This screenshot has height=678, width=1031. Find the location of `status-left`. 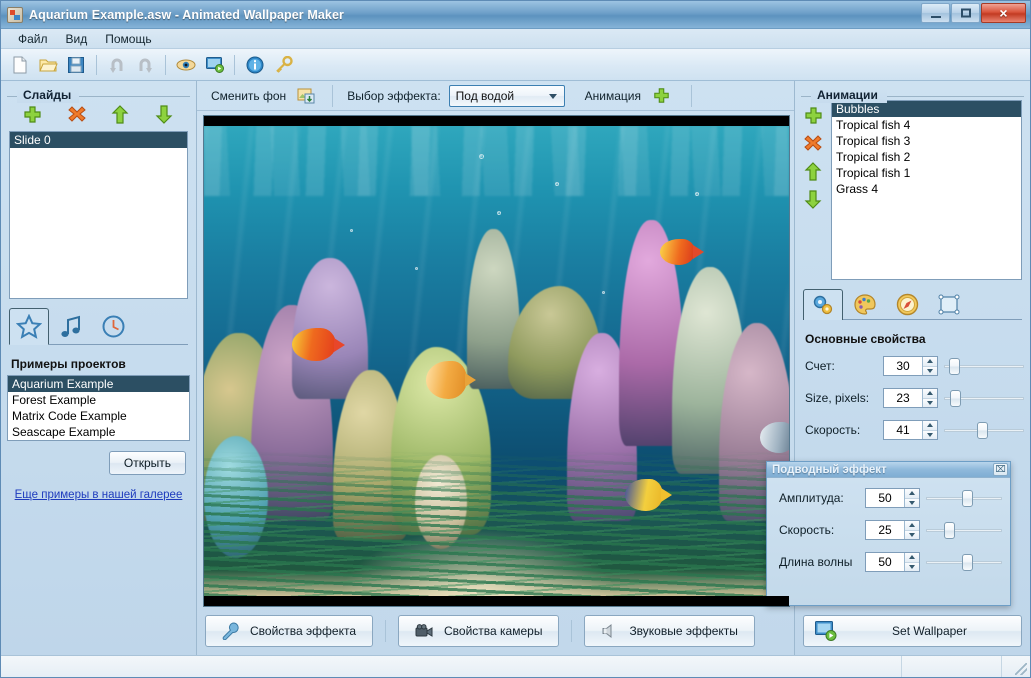

status-left is located at coordinates (451, 666).